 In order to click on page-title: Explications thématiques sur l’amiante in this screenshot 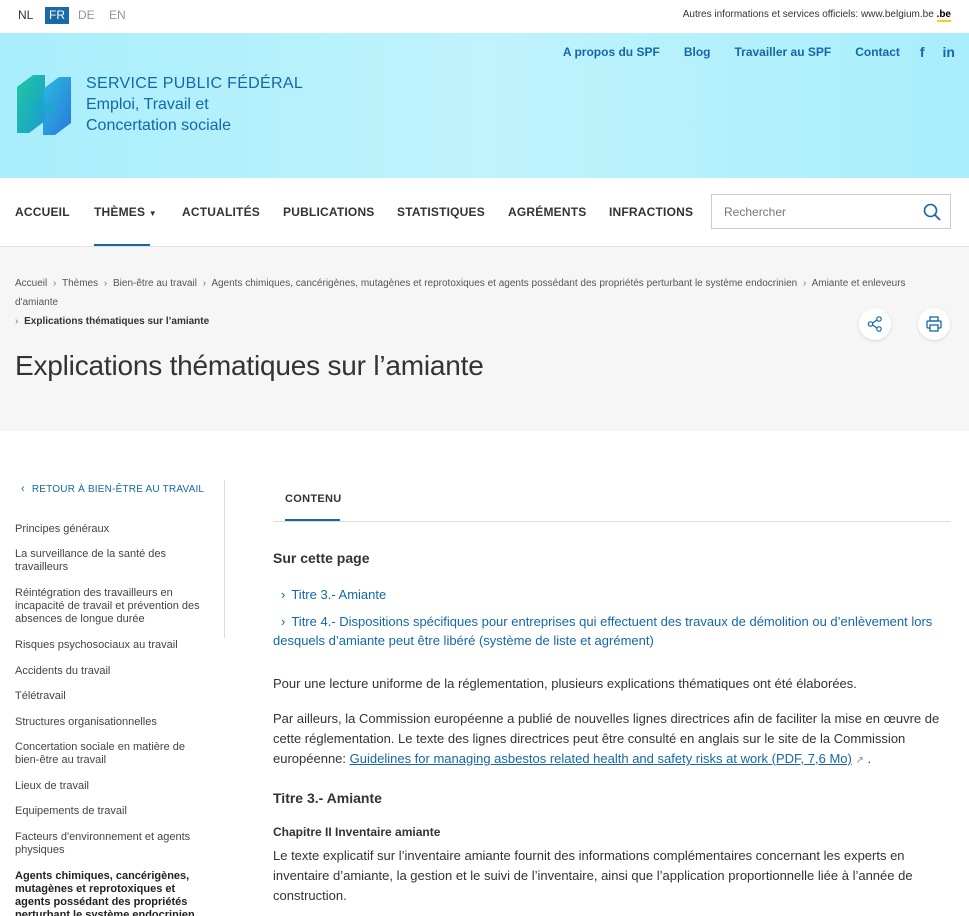, I will do `click(249, 365)`.